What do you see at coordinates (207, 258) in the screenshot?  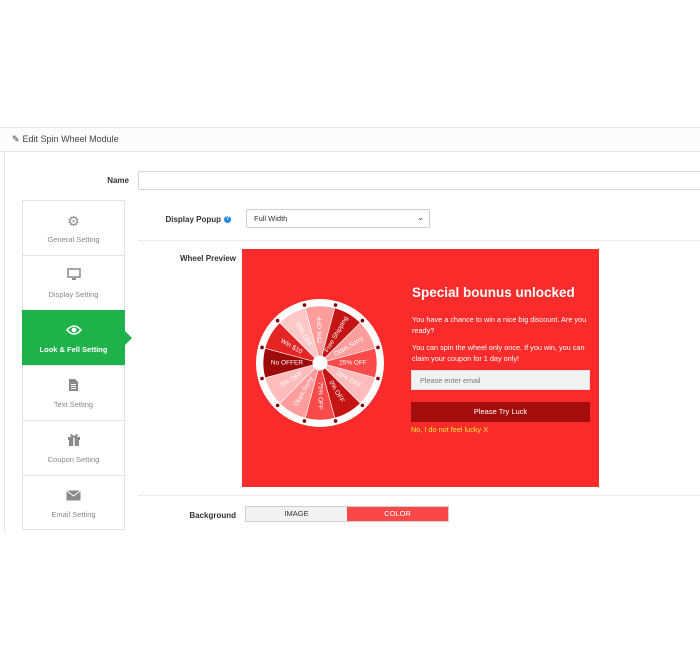 I see `wheel-preview-label: Wheel Preview` at bounding box center [207, 258].